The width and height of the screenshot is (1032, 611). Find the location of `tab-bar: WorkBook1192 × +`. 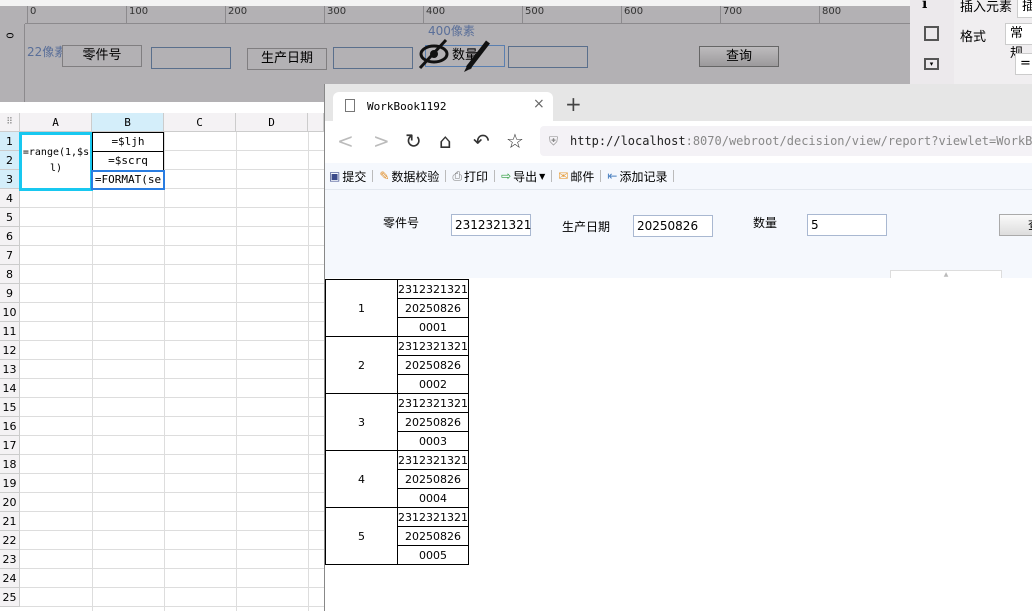

tab-bar: WorkBook1192 × + is located at coordinates (678, 102).